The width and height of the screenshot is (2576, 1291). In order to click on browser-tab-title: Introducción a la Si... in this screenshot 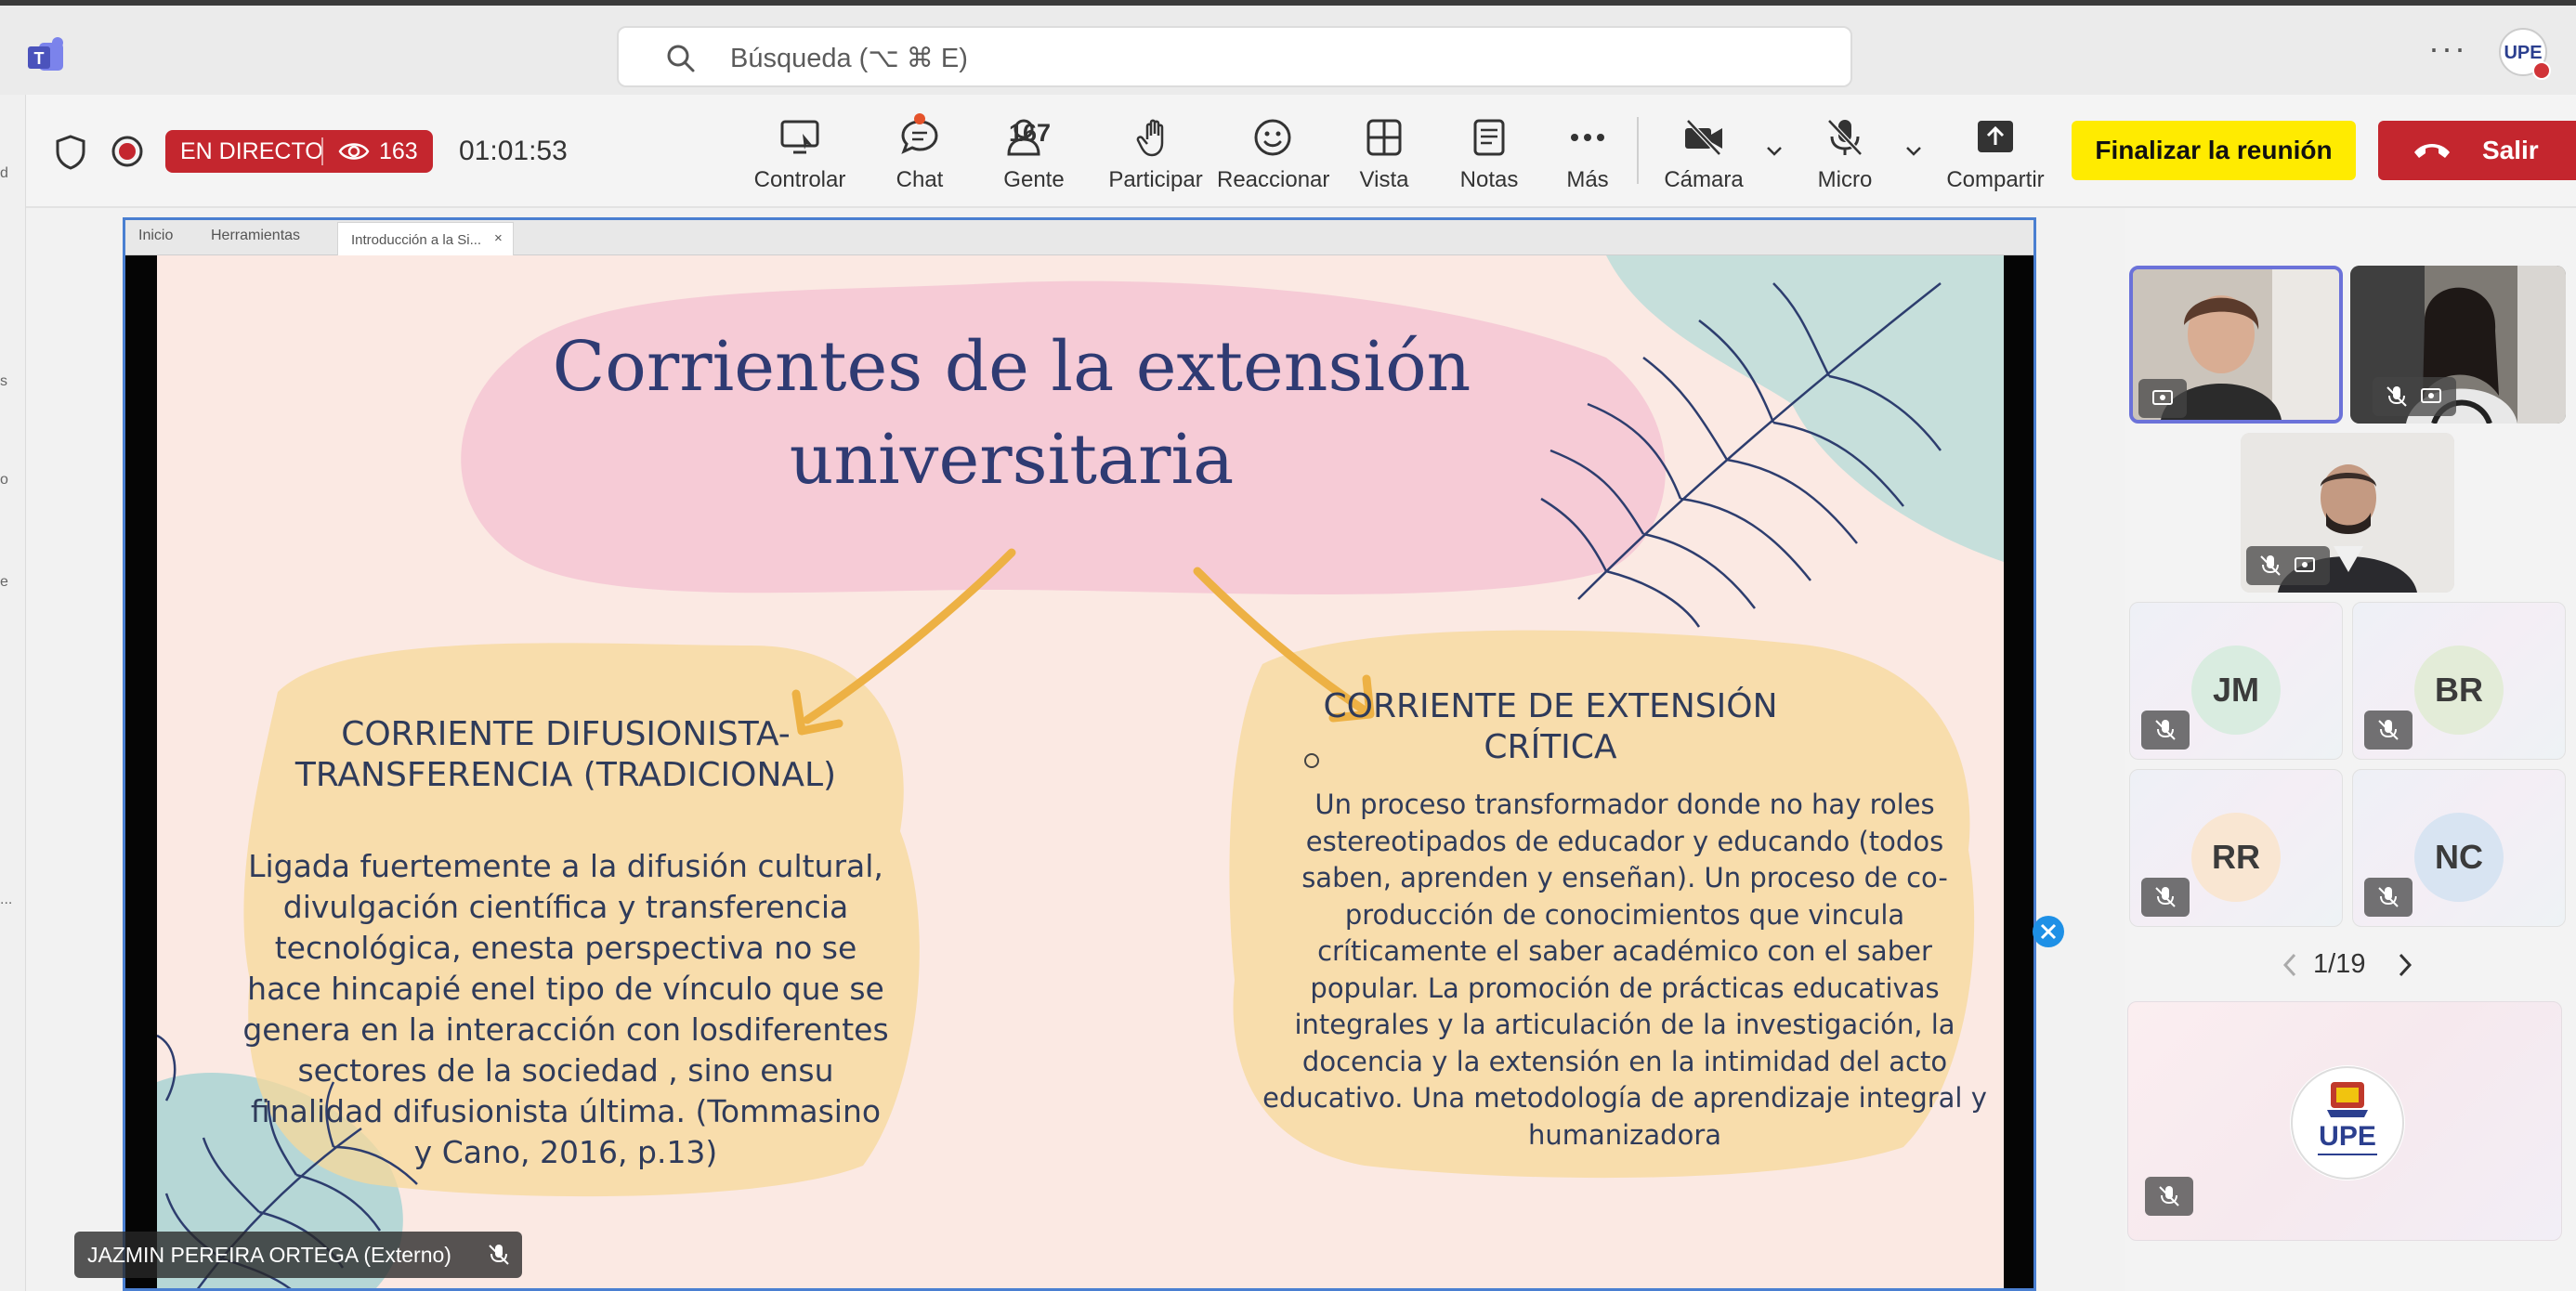, I will do `click(417, 240)`.